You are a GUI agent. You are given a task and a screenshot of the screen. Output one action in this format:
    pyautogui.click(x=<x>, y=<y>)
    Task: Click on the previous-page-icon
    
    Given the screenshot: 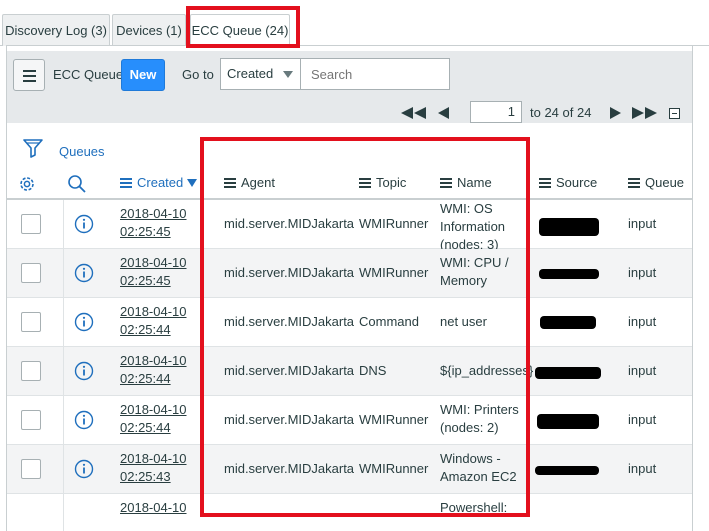 What is the action you would take?
    pyautogui.click(x=444, y=113)
    